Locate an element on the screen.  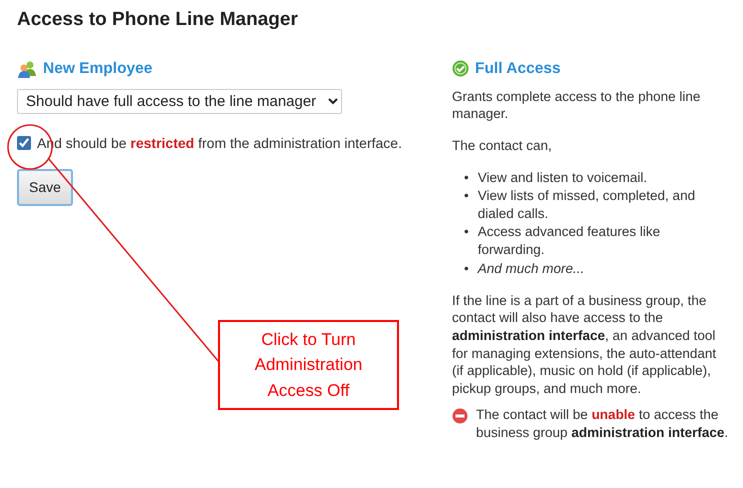
warning-text: The contact will be unable to access the business group administration interface. is located at coordinates (603, 424).